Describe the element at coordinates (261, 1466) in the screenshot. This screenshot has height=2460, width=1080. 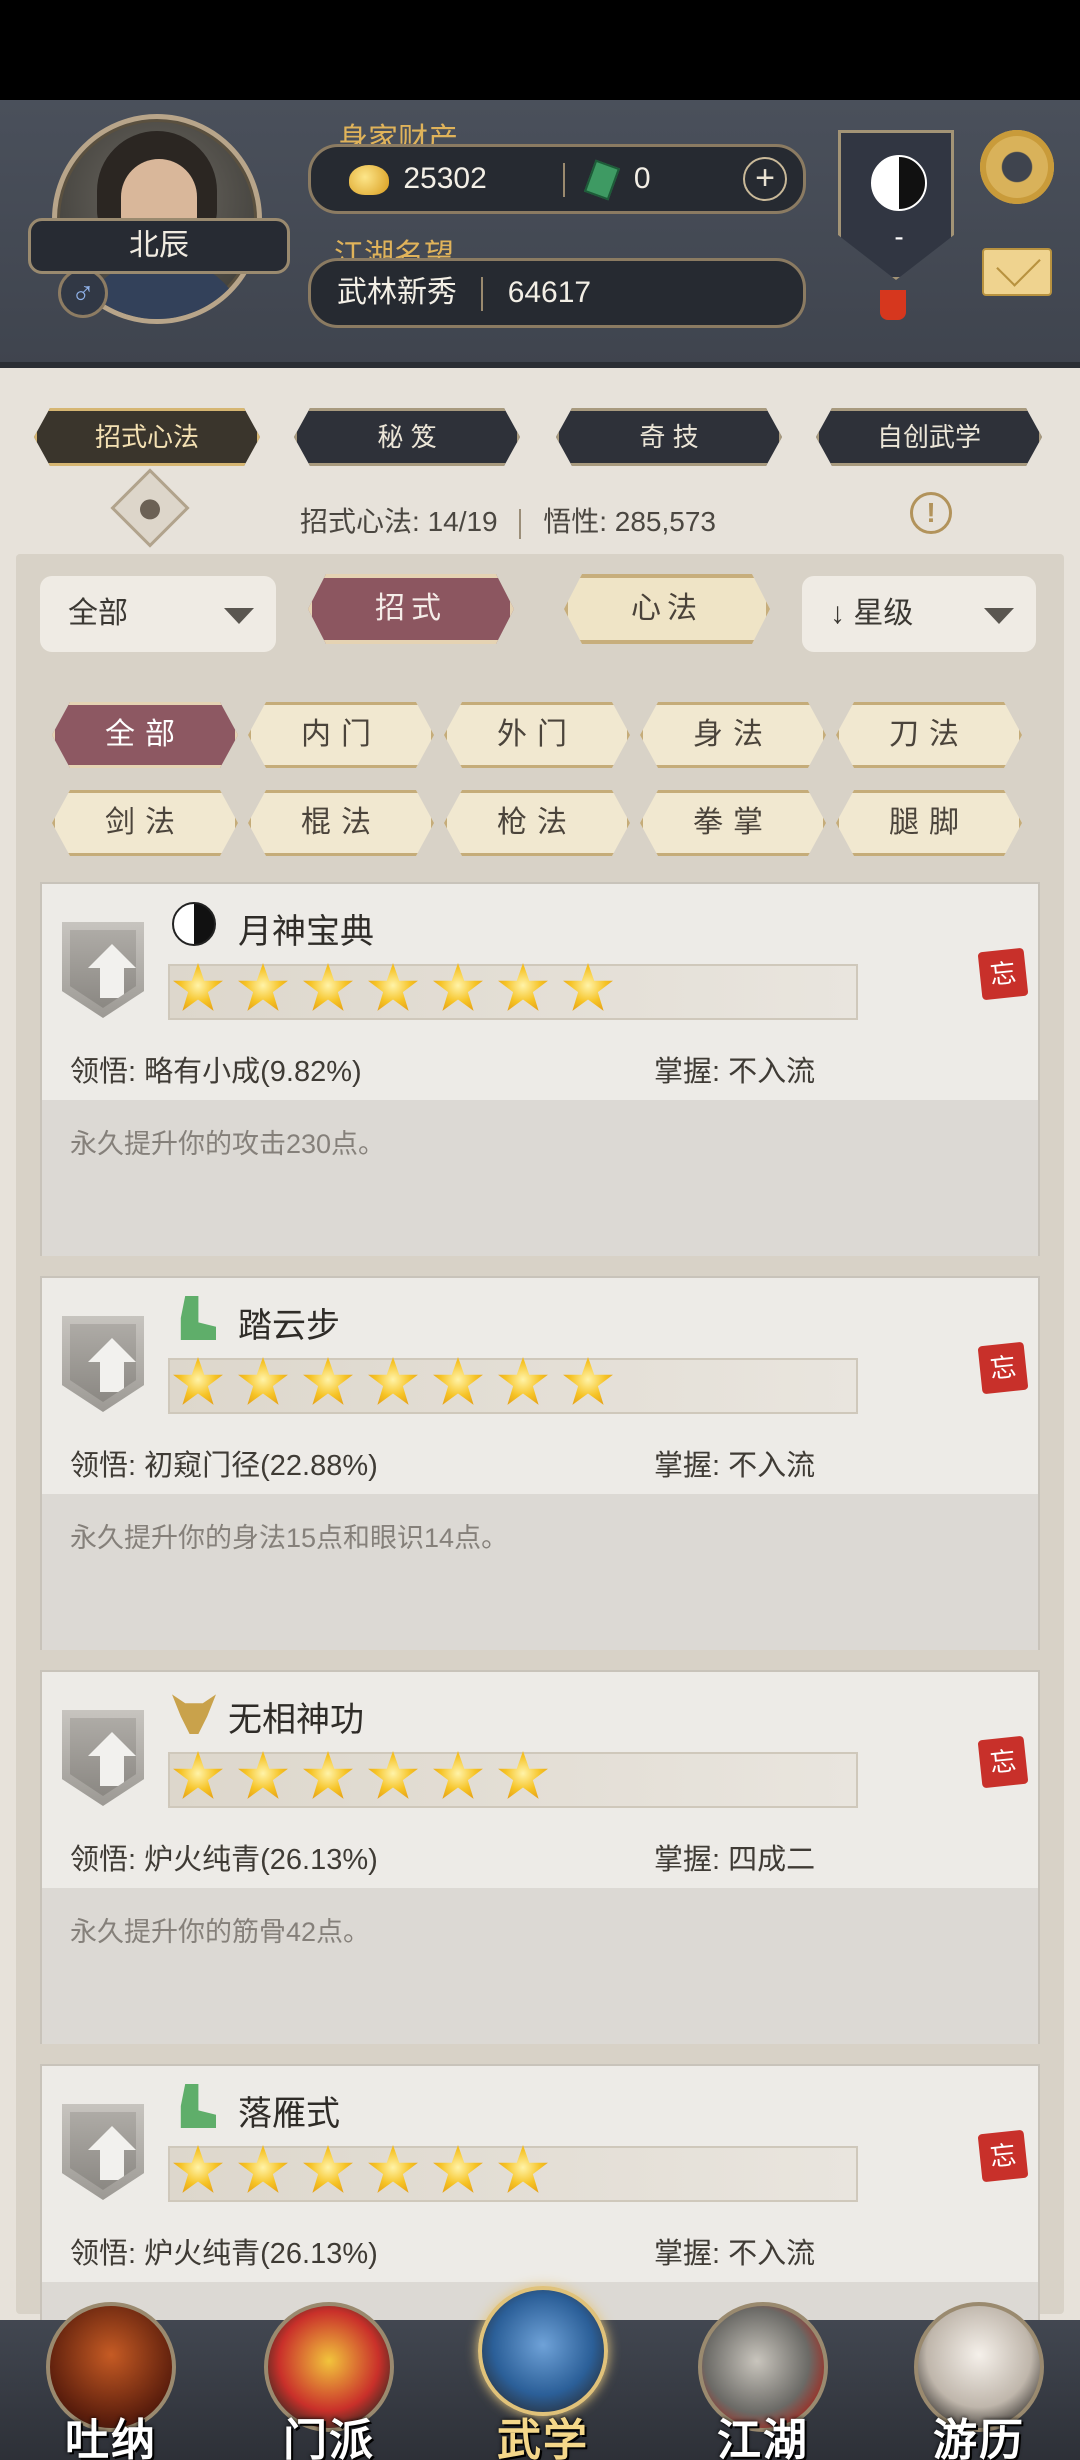
I see `insight-value: 初窥门径(22.88%)` at that location.